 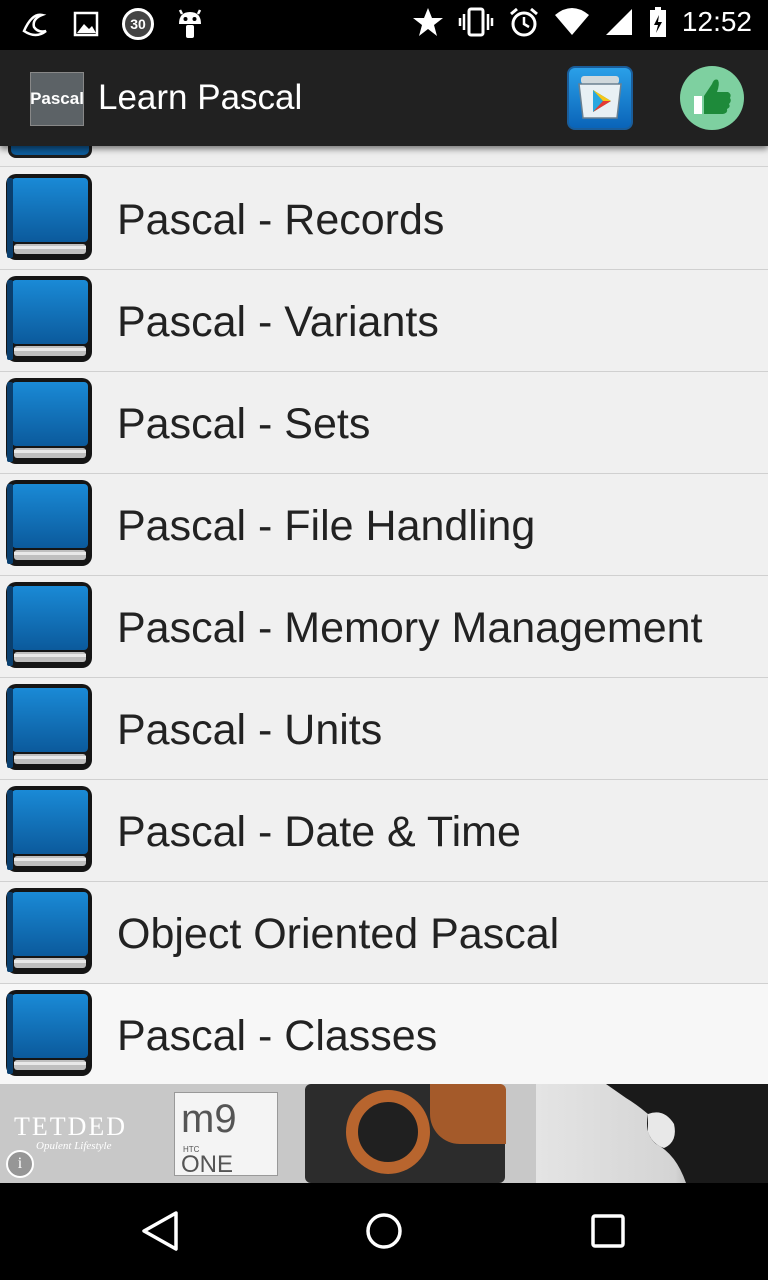 I want to click on ad-case-ring, so click(x=388, y=1132).